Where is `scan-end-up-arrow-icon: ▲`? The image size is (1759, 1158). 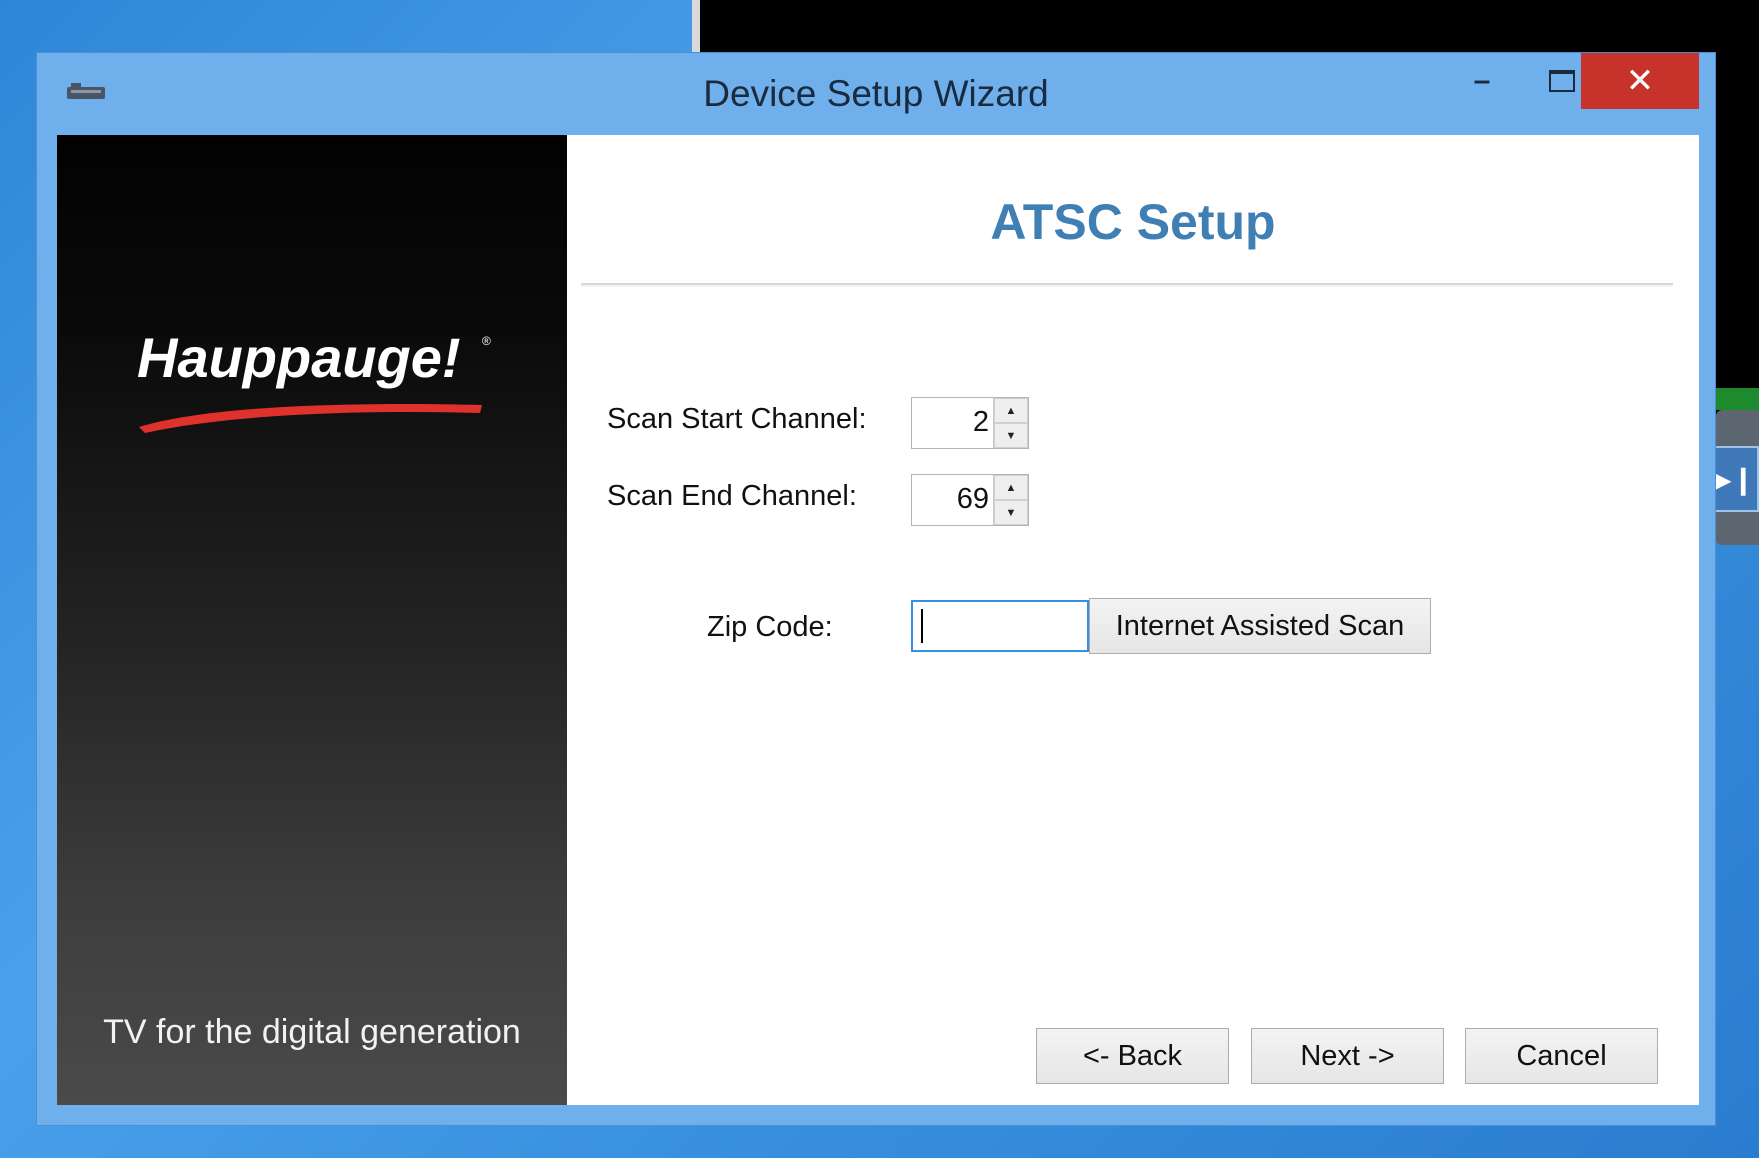 scan-end-up-arrow-icon: ▲ is located at coordinates (1011, 487).